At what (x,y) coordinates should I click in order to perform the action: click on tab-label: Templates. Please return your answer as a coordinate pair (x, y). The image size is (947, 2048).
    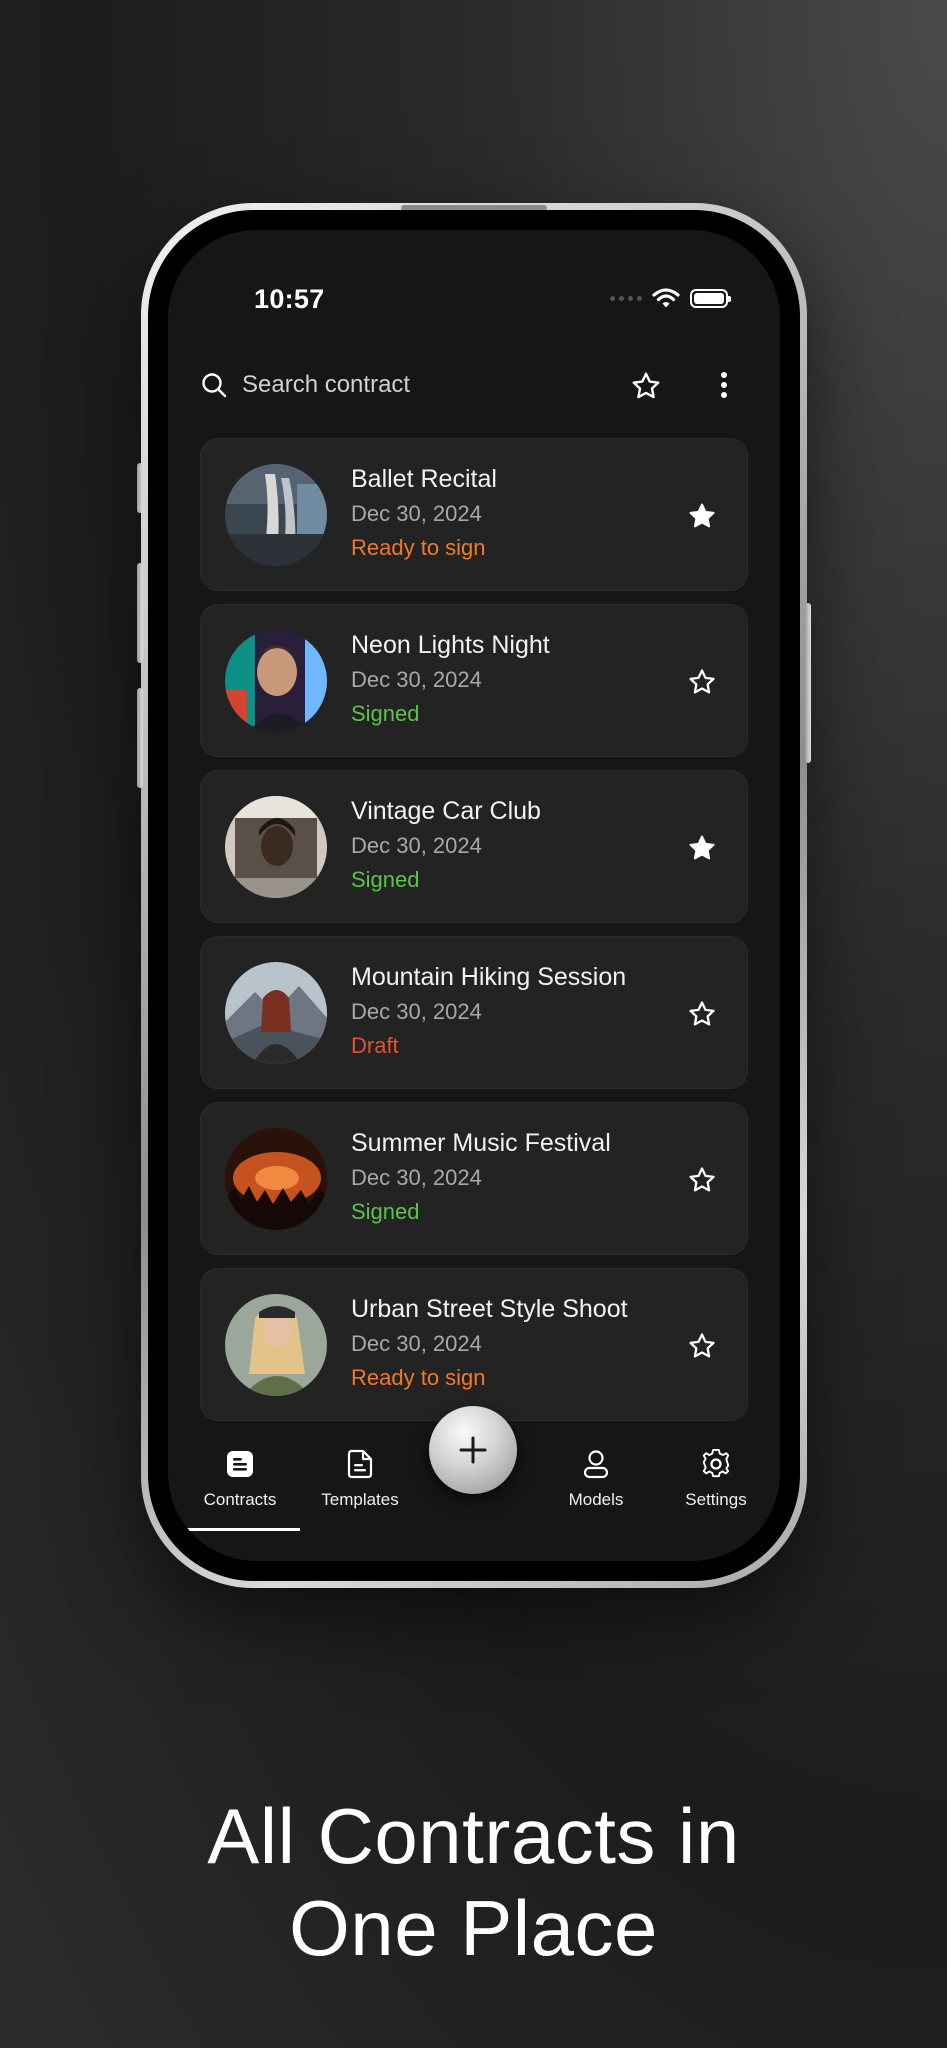
    Looking at the image, I should click on (360, 1499).